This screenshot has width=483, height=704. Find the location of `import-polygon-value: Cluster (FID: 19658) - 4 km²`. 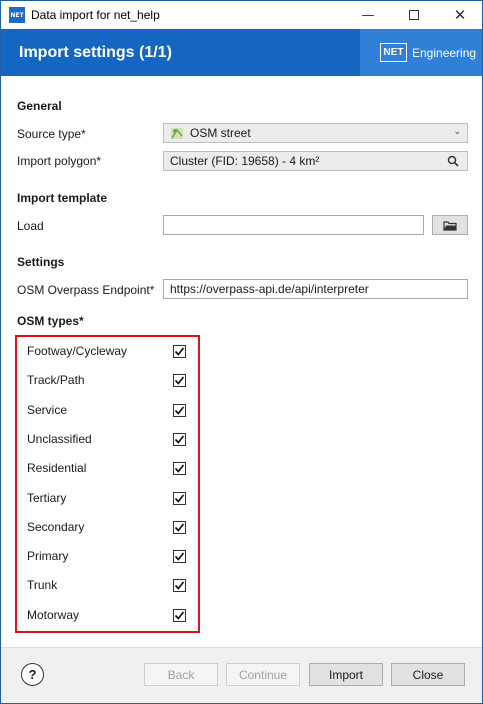

import-polygon-value: Cluster (FID: 19658) - 4 km² is located at coordinates (245, 161).